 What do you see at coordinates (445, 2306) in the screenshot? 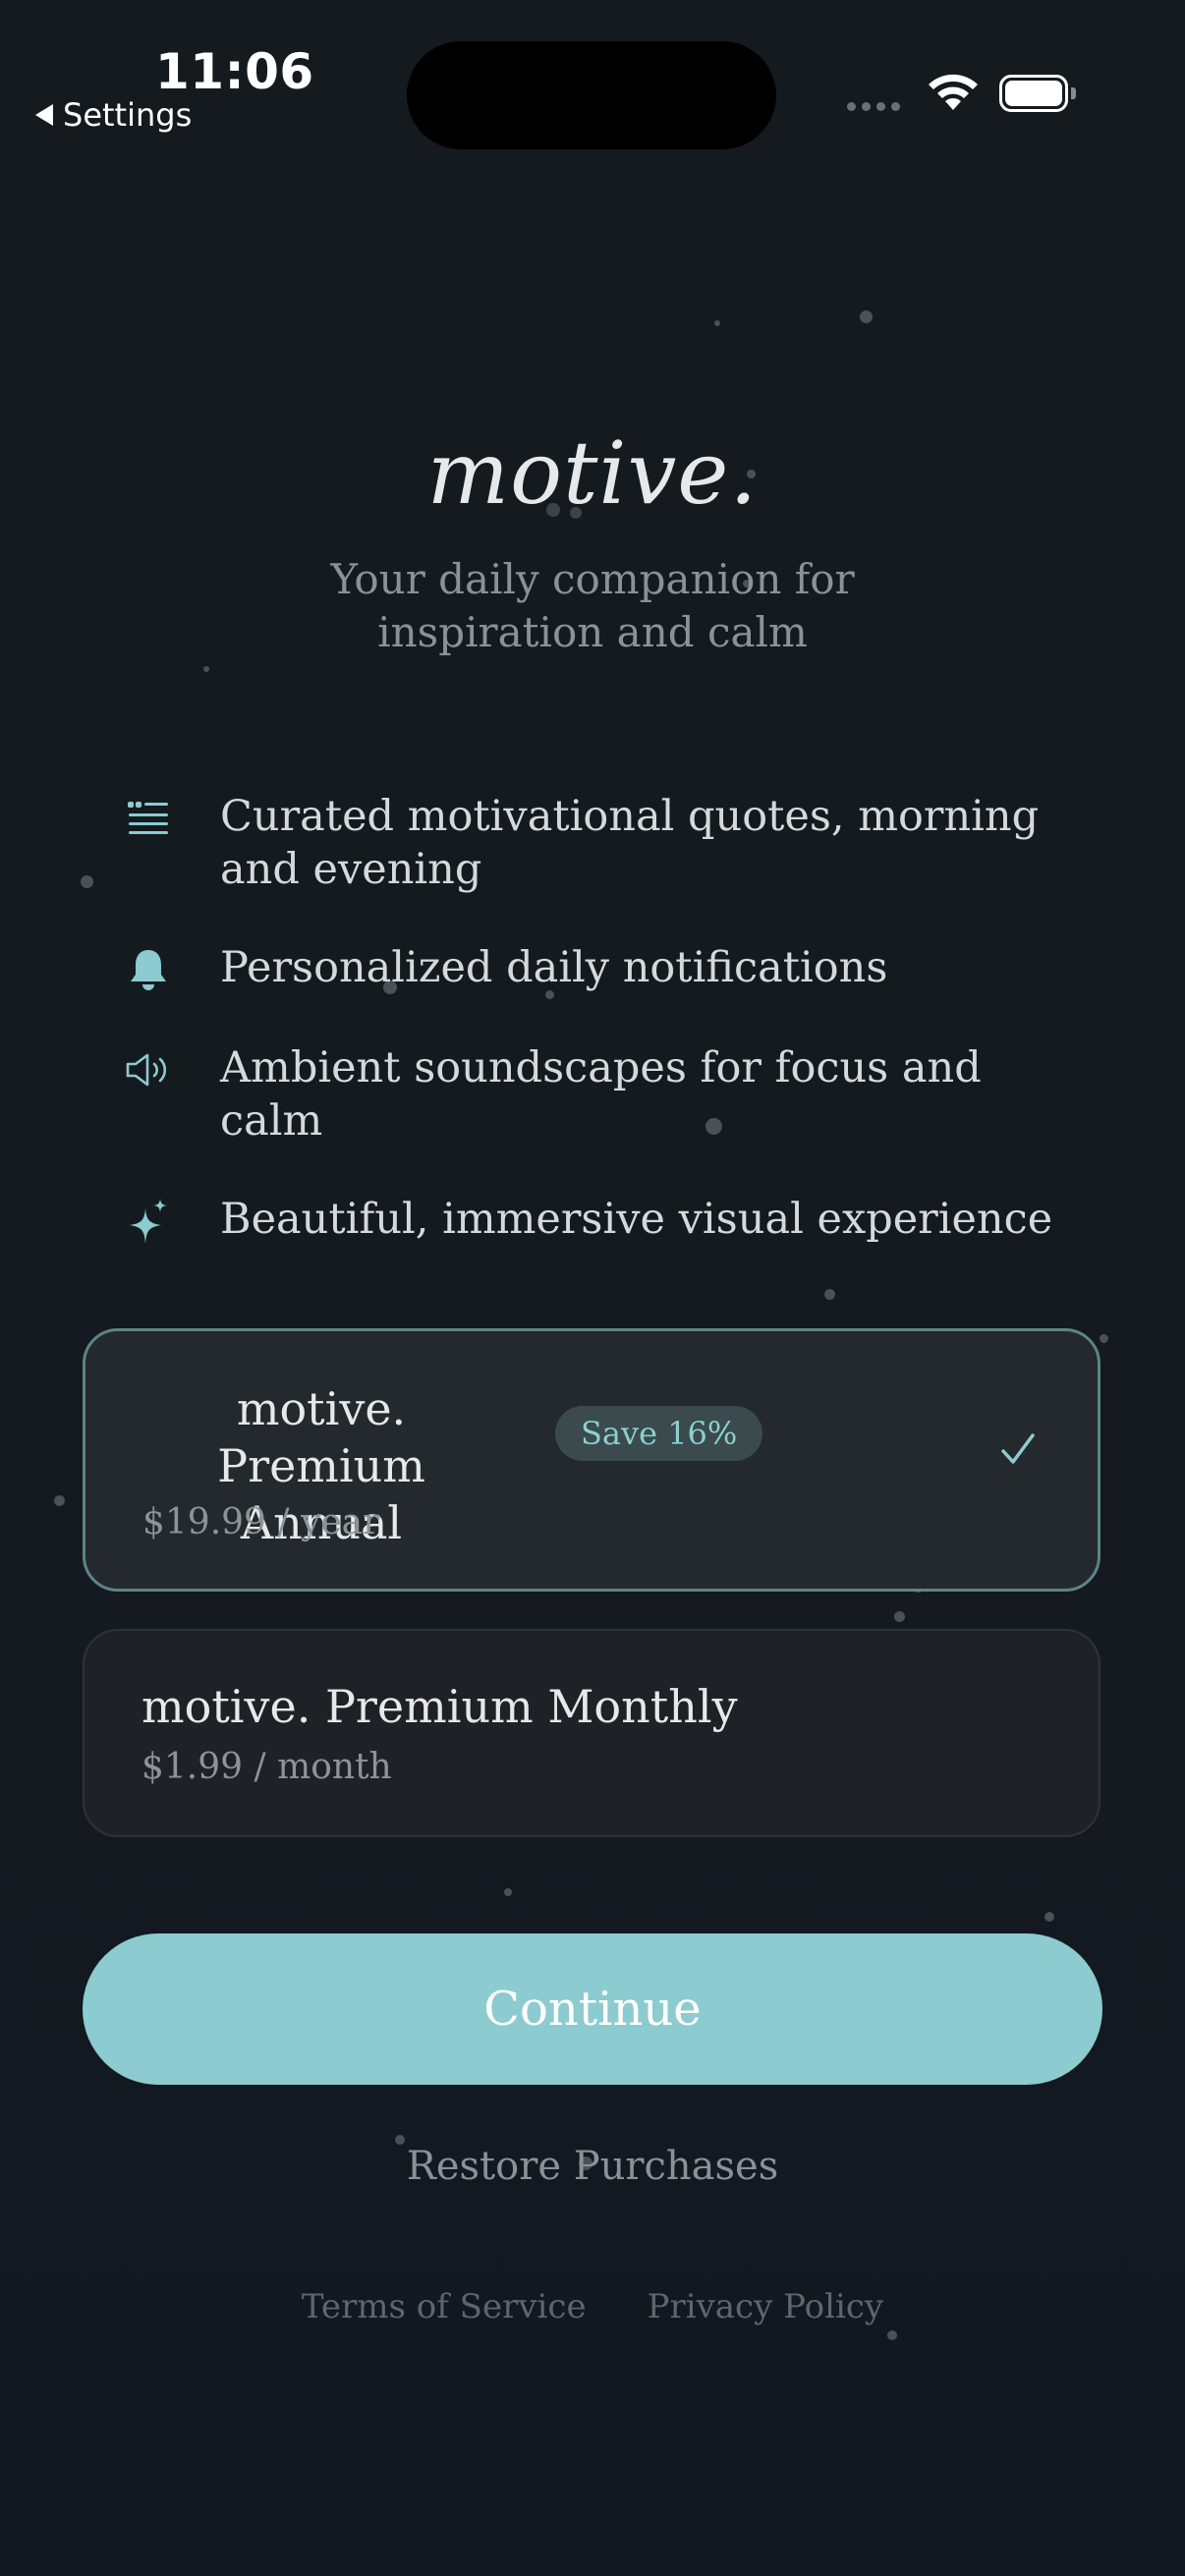
I see `terms-of-service-link: Terms of Service` at bounding box center [445, 2306].